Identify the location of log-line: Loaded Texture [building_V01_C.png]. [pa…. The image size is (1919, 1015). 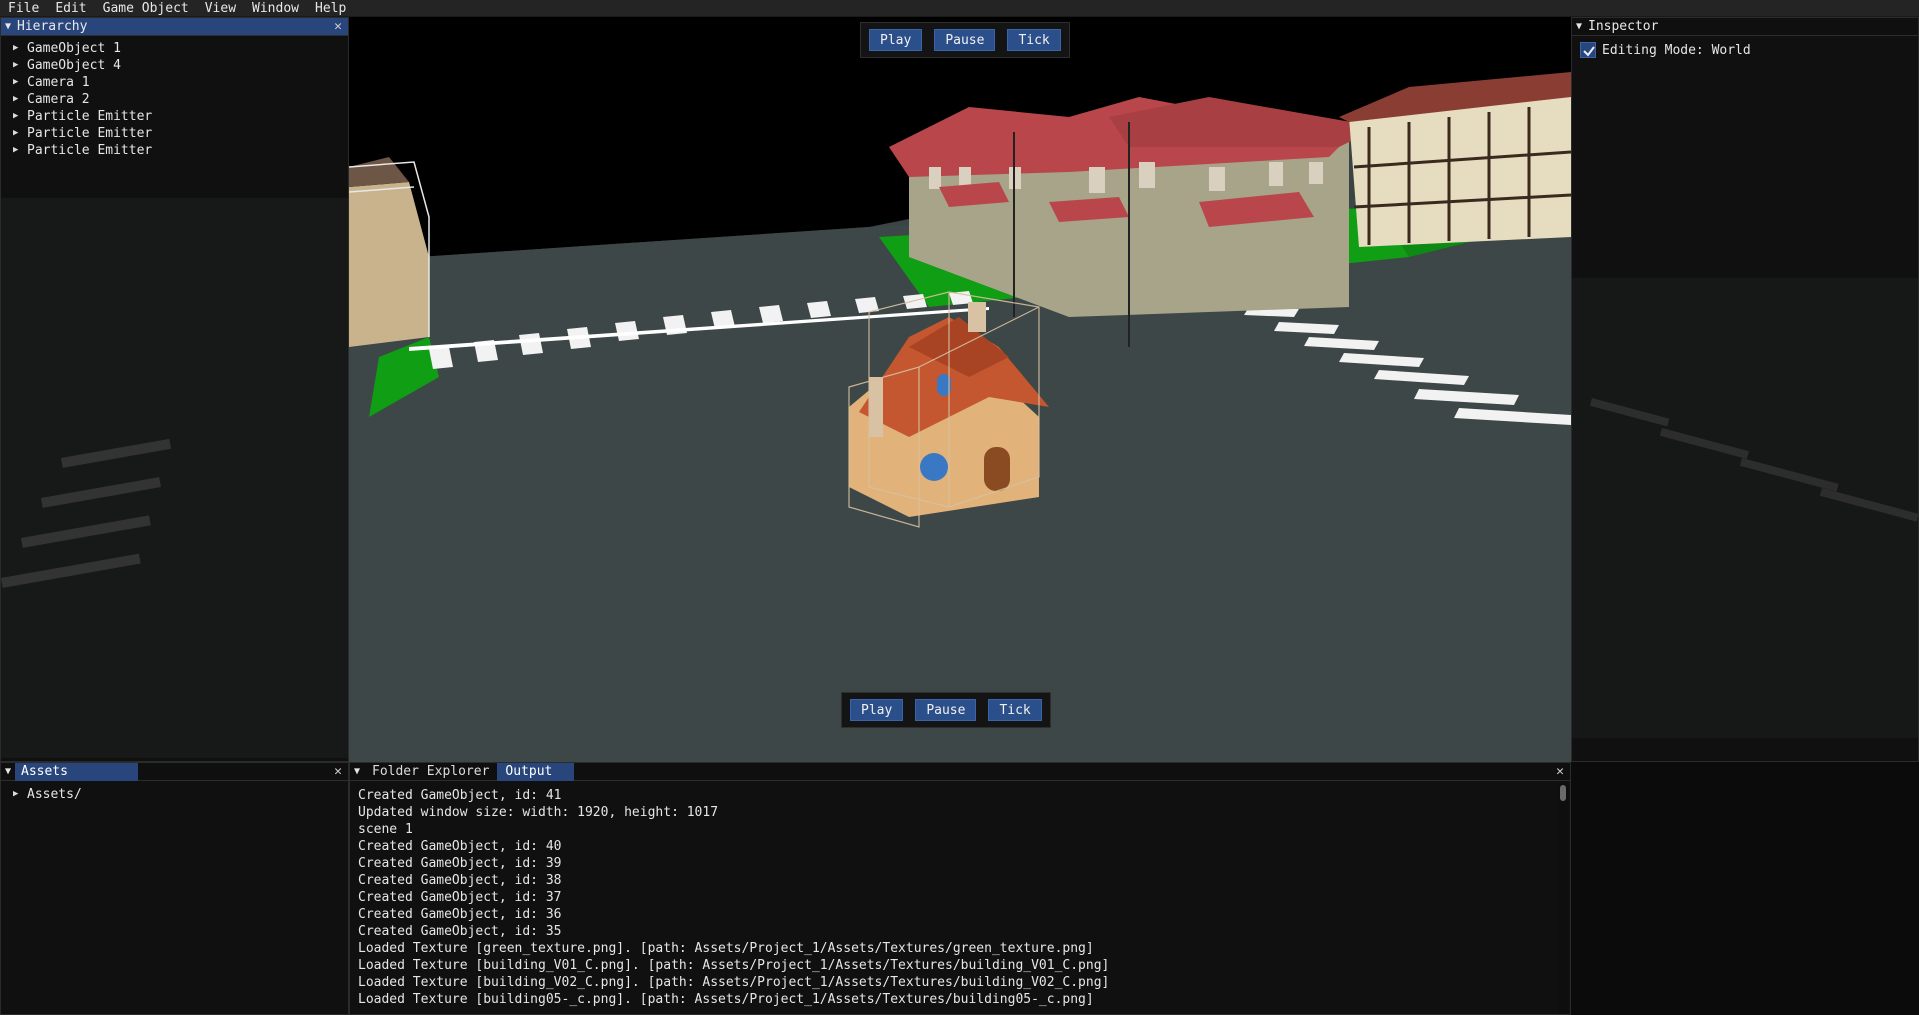
(734, 965).